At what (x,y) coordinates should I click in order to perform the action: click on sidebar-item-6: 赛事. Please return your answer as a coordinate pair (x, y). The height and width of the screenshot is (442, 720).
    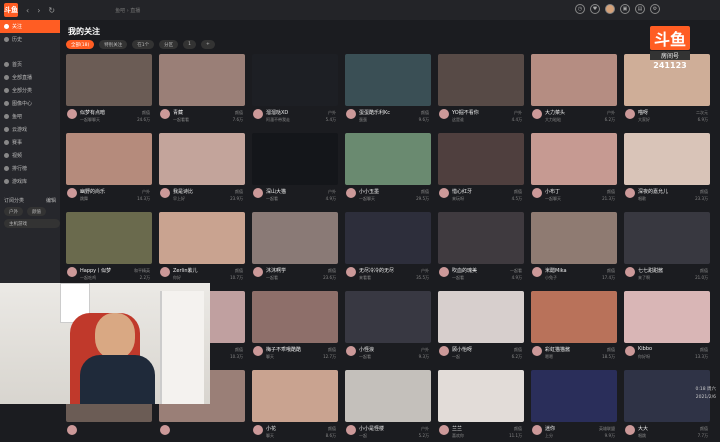
    Looking at the image, I should click on (30, 142).